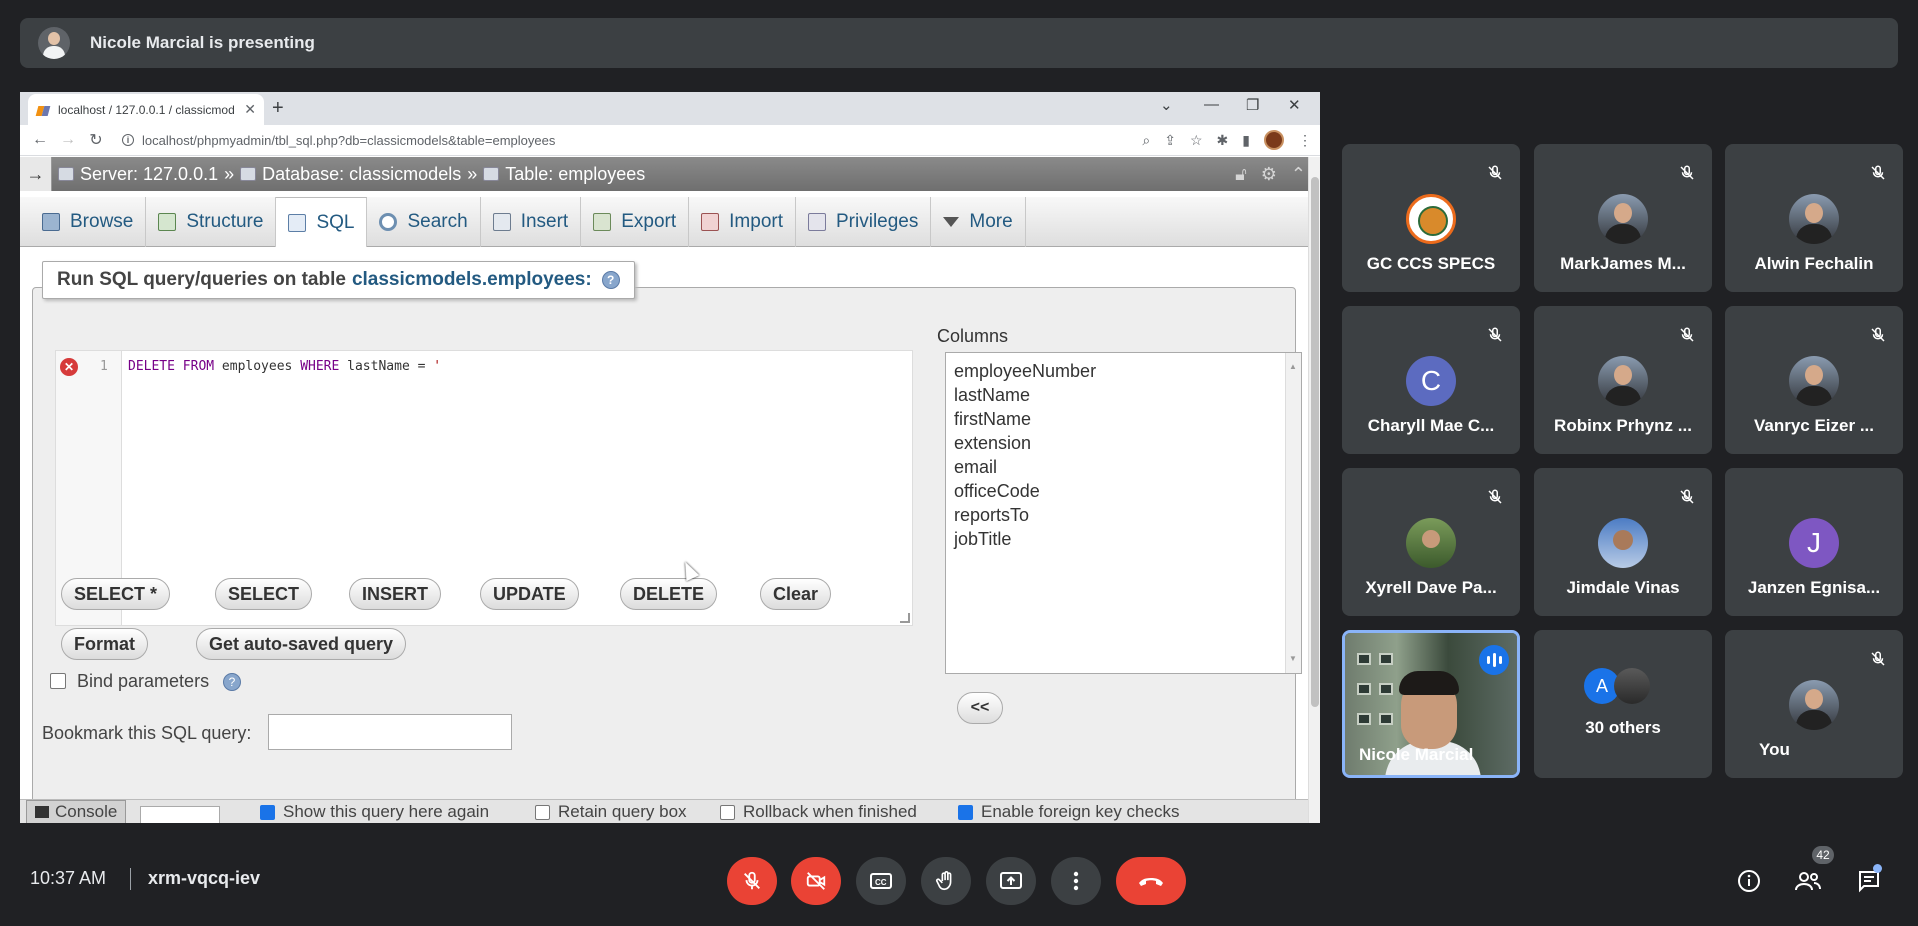  Describe the element at coordinates (1196, 140) in the screenshot. I see `bookmark-star-icon: ☆` at that location.